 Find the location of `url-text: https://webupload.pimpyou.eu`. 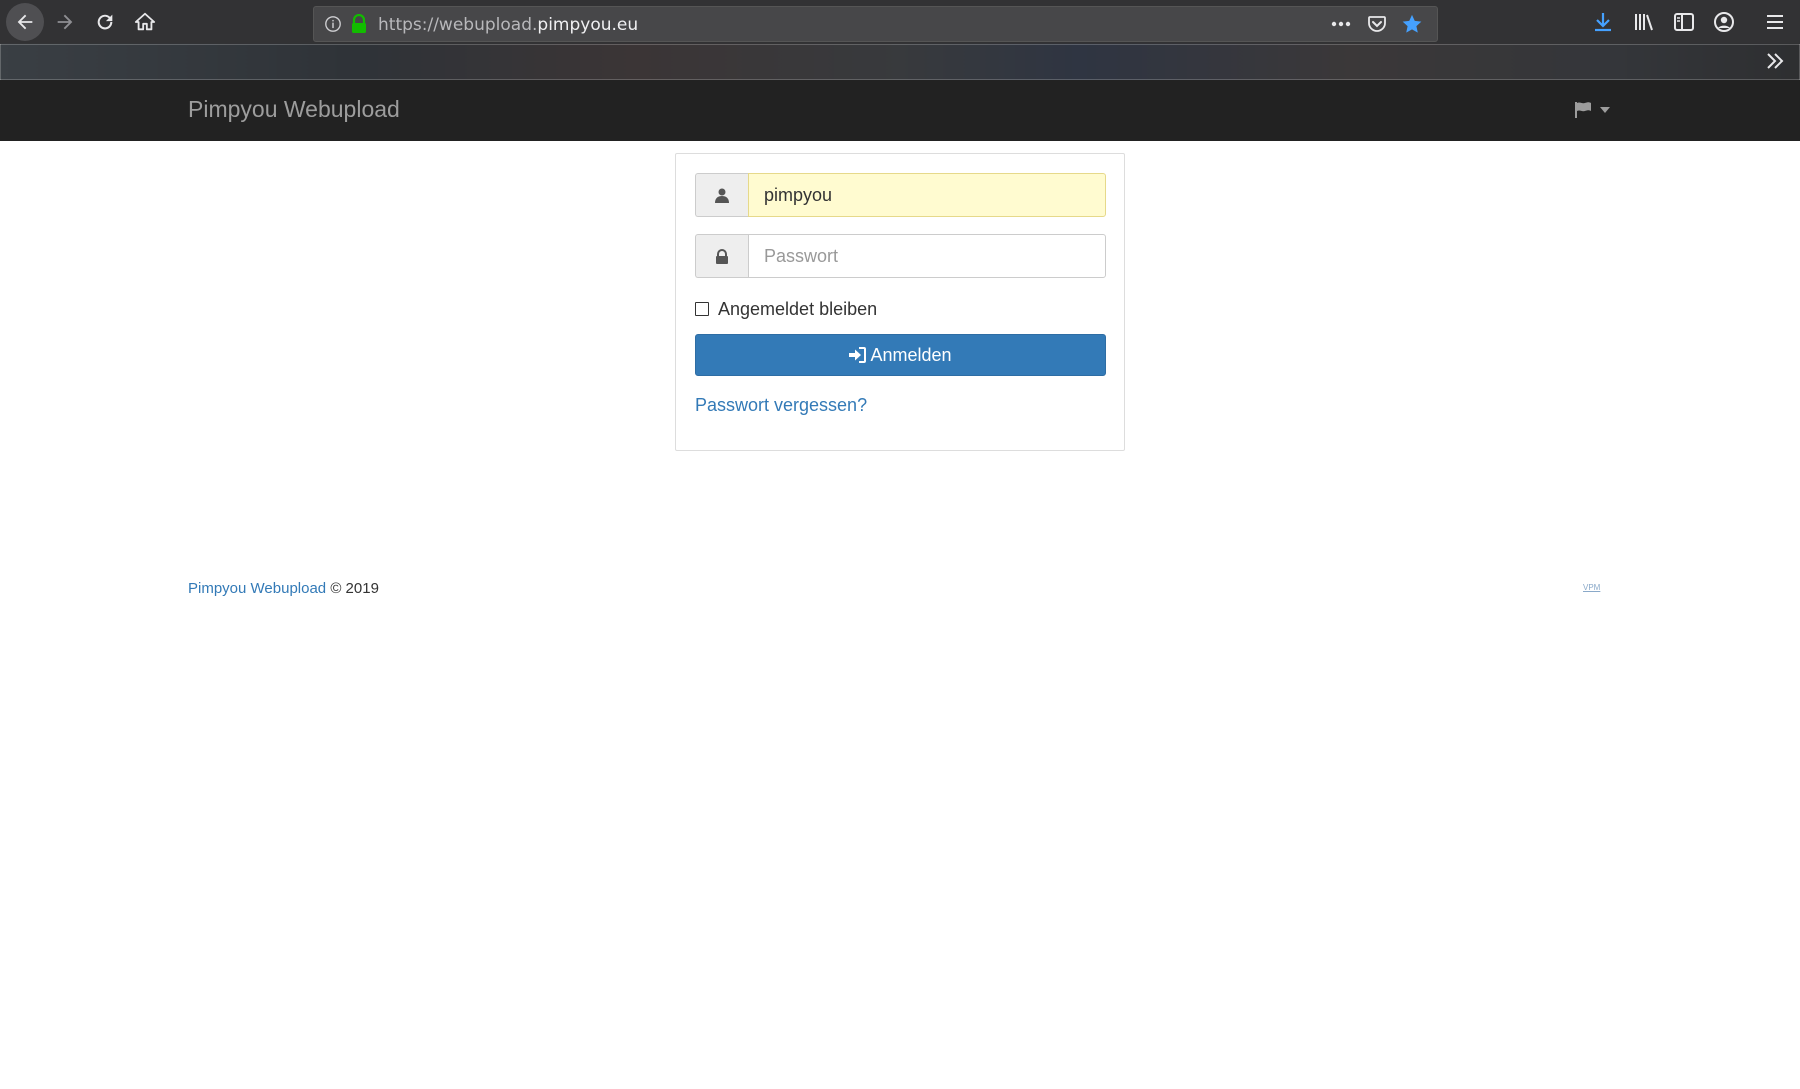

url-text: https://webupload.pimpyou.eu is located at coordinates (508, 25).